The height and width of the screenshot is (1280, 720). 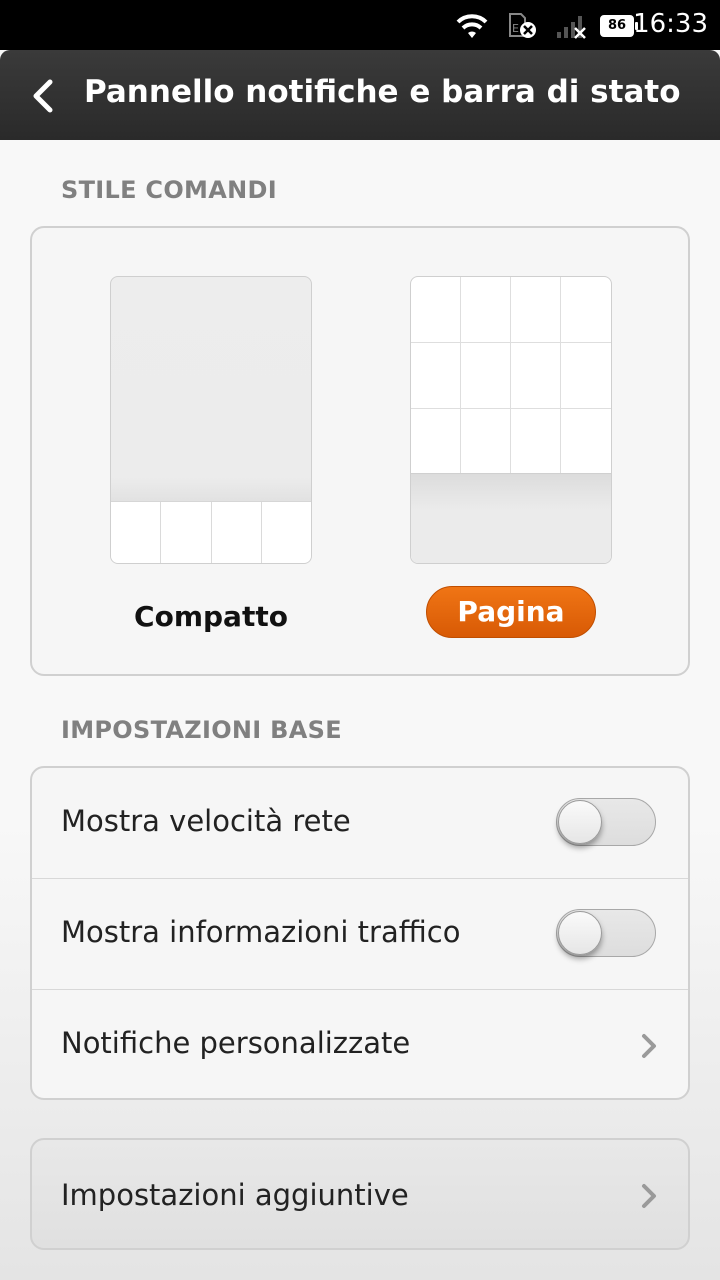 What do you see at coordinates (511, 518) in the screenshot?
I see `page-preview-notifications` at bounding box center [511, 518].